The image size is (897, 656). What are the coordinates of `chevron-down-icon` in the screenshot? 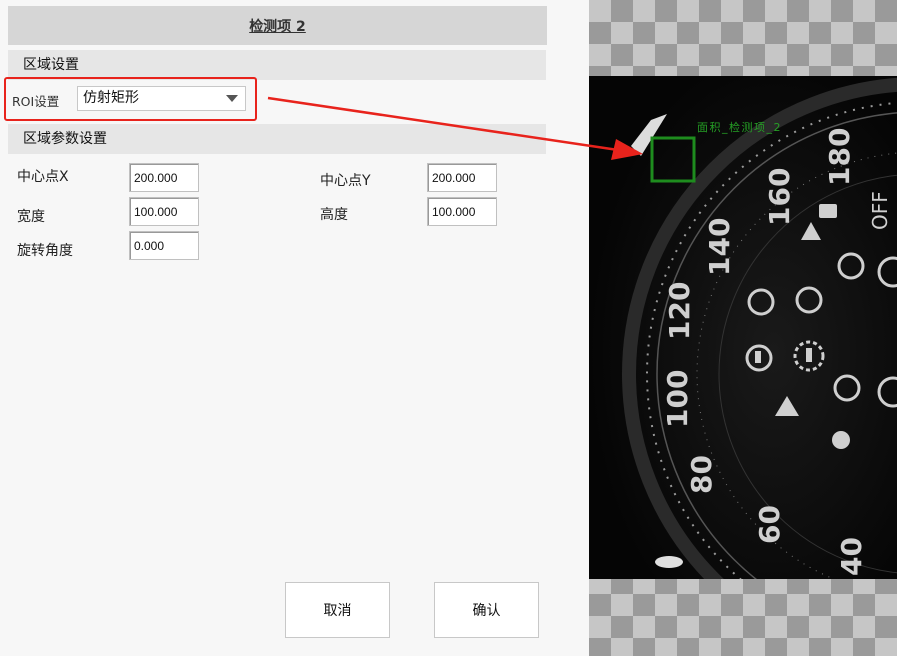 It's located at (232, 98).